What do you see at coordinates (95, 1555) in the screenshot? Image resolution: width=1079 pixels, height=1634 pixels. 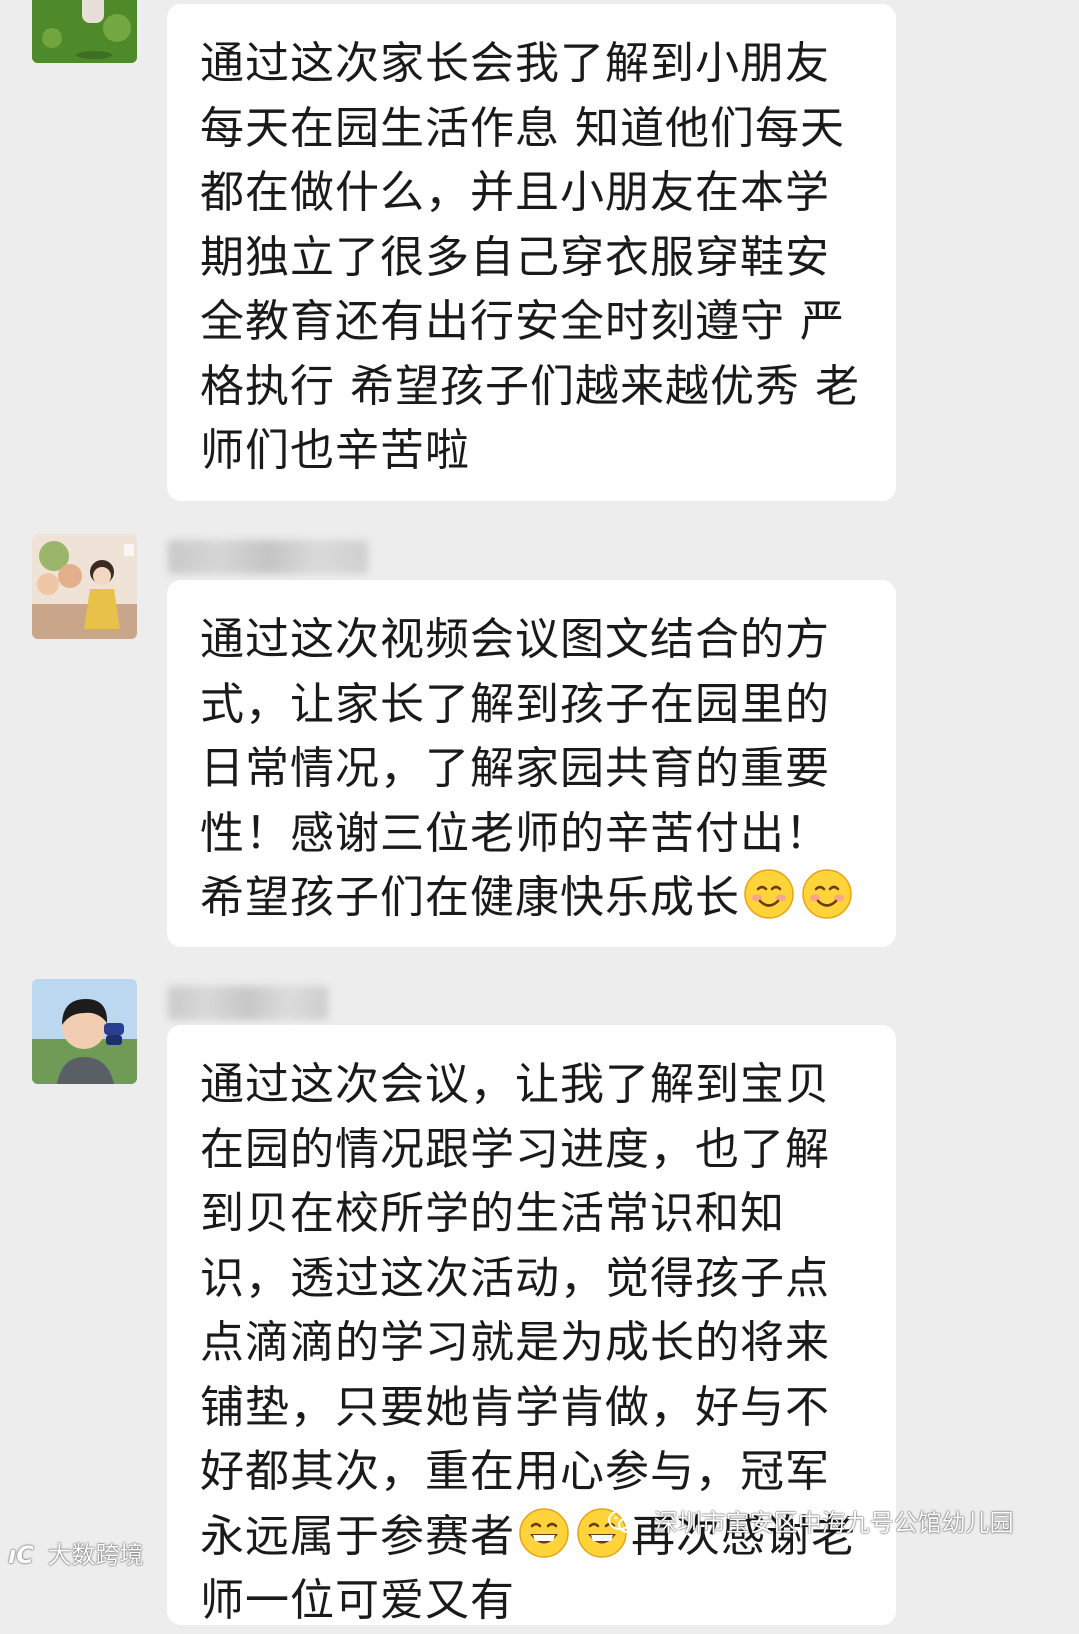 I see `watermark-left-text: 大数跨境` at bounding box center [95, 1555].